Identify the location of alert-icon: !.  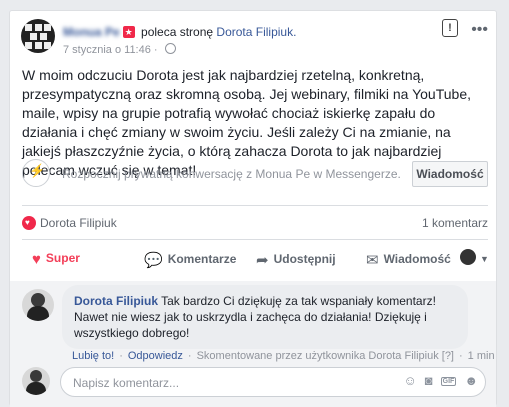
(450, 28).